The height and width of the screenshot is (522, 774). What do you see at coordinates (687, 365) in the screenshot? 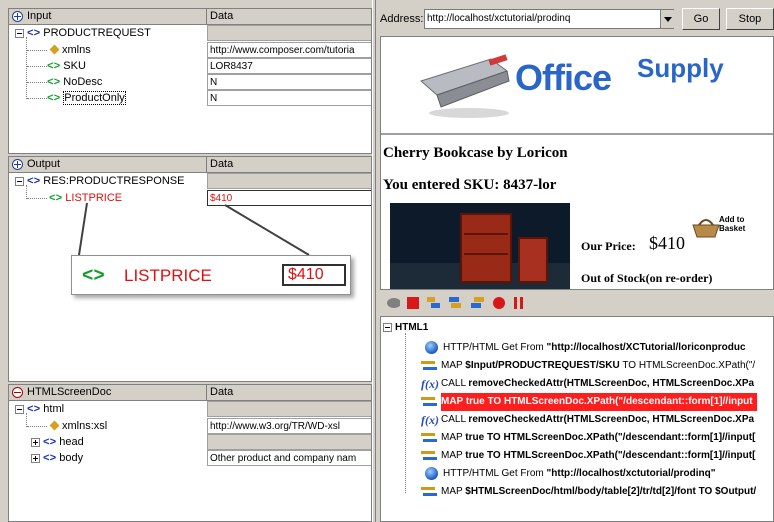
I see `action-text: TO HTMLScreenDoc.XPath("/` at bounding box center [687, 365].